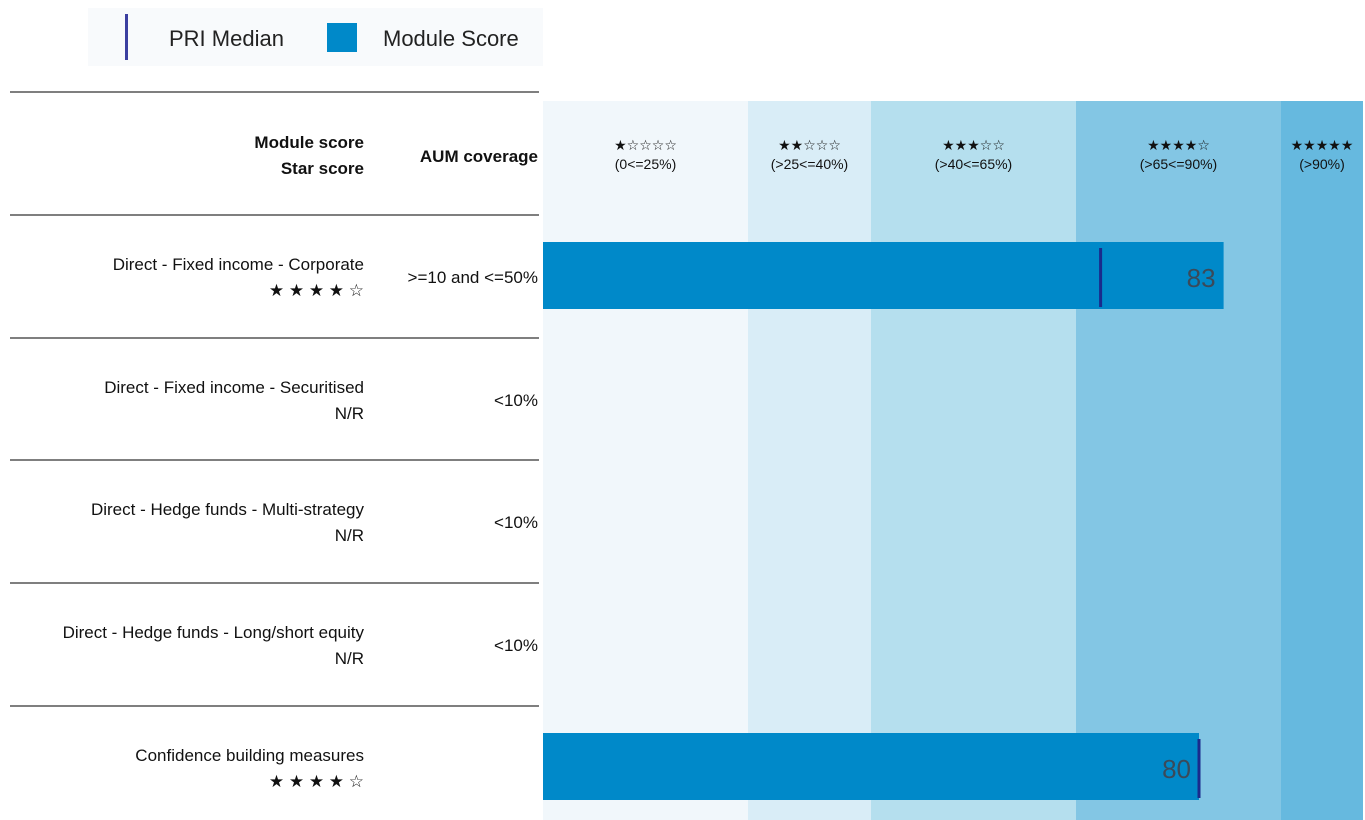 The image size is (1365, 820). I want to click on row-star-score-4: N/R, so click(349, 658).